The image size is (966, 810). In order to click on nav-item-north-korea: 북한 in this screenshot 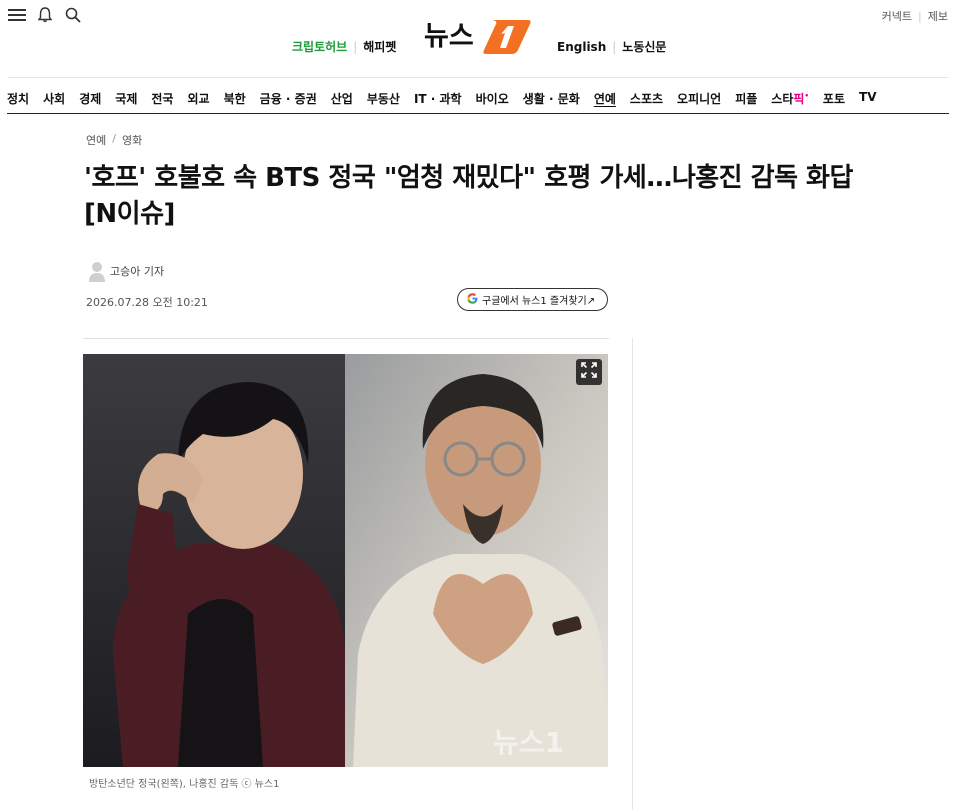, I will do `click(235, 98)`.